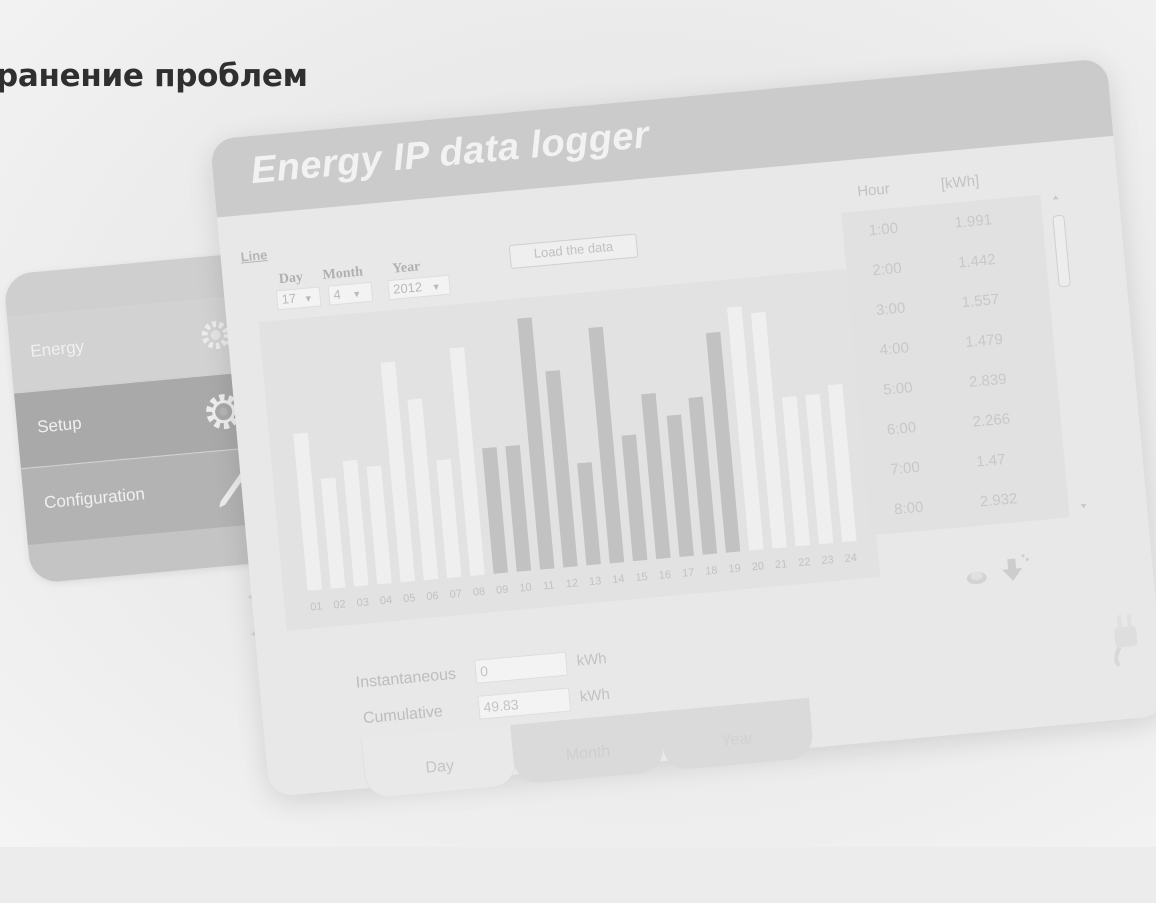  Describe the element at coordinates (350, 293) in the screenshot. I see `month-select: 4 ▼` at that location.